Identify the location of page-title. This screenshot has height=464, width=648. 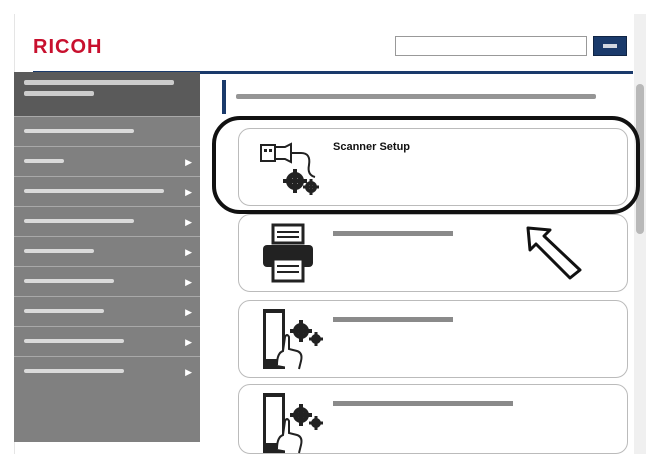
(422, 97).